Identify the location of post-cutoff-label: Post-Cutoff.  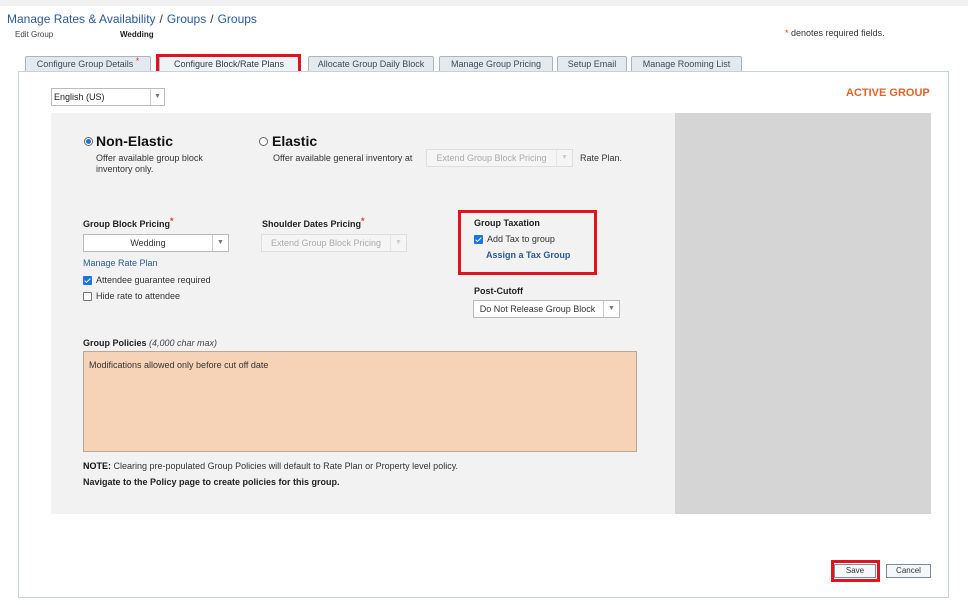
(498, 291).